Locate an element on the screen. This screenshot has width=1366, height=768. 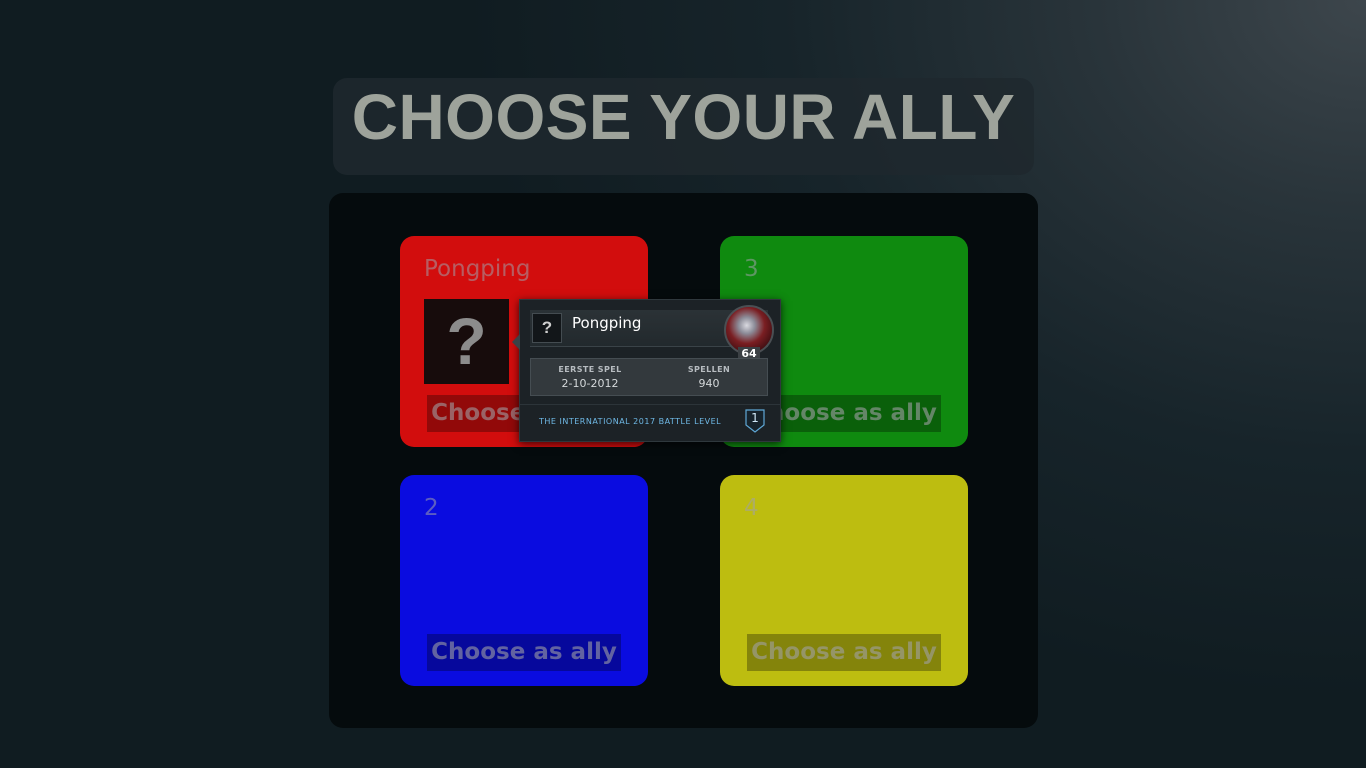
title-banner: CHOOSE YOUR ALLY is located at coordinates (683, 126).